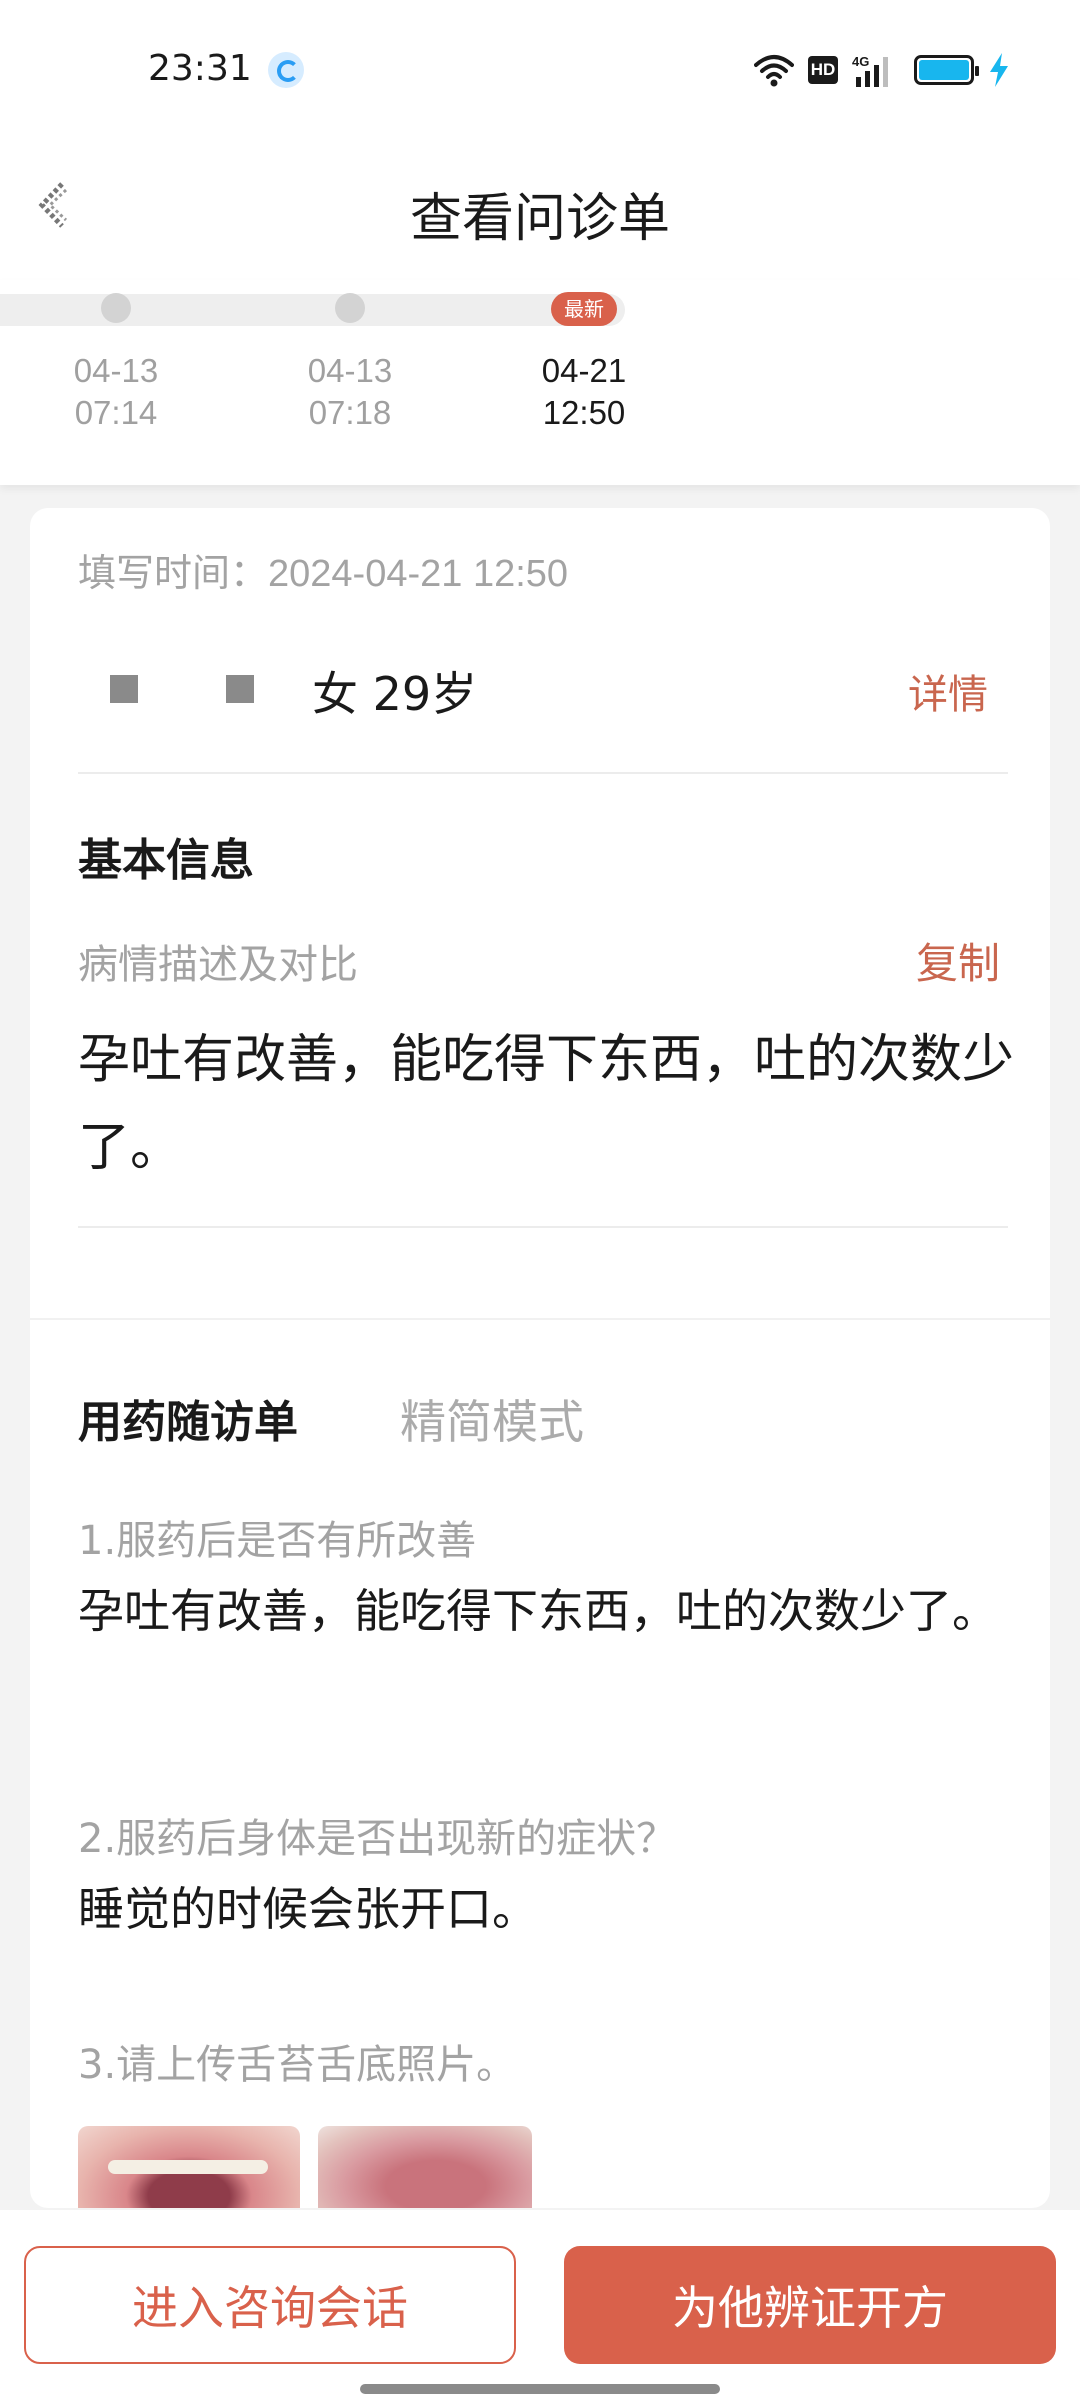 This screenshot has width=1080, height=2400. I want to click on timeline-track, so click(312, 310).